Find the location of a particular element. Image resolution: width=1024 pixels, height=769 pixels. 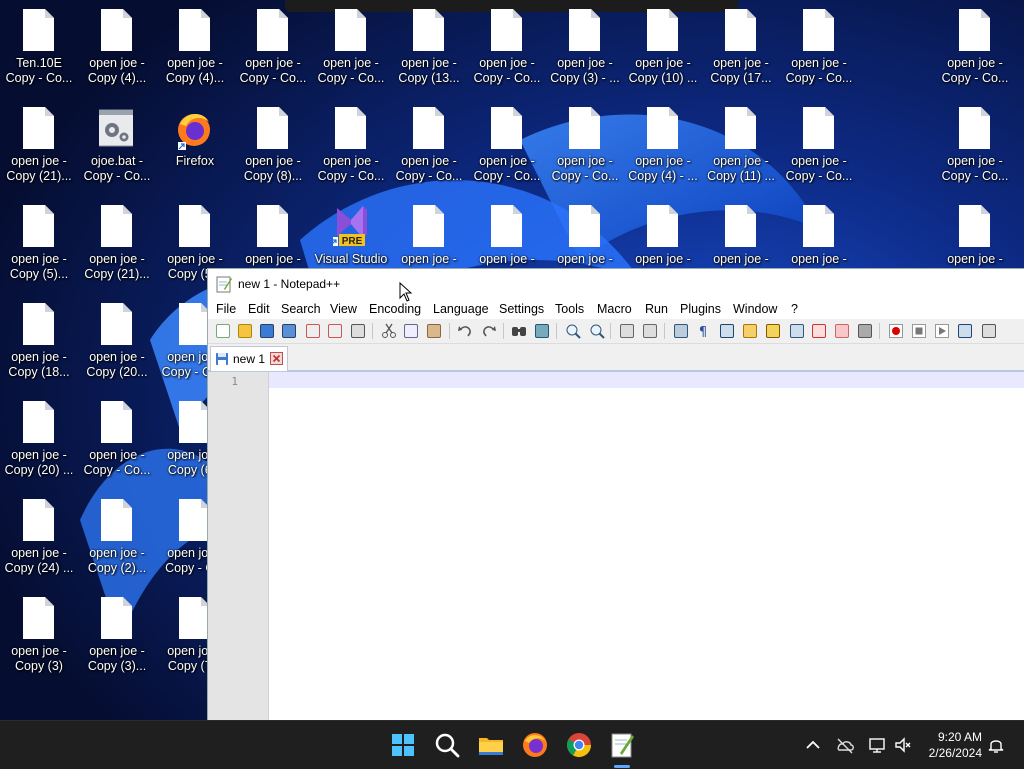

menu-language: Language is located at coordinates (461, 309).